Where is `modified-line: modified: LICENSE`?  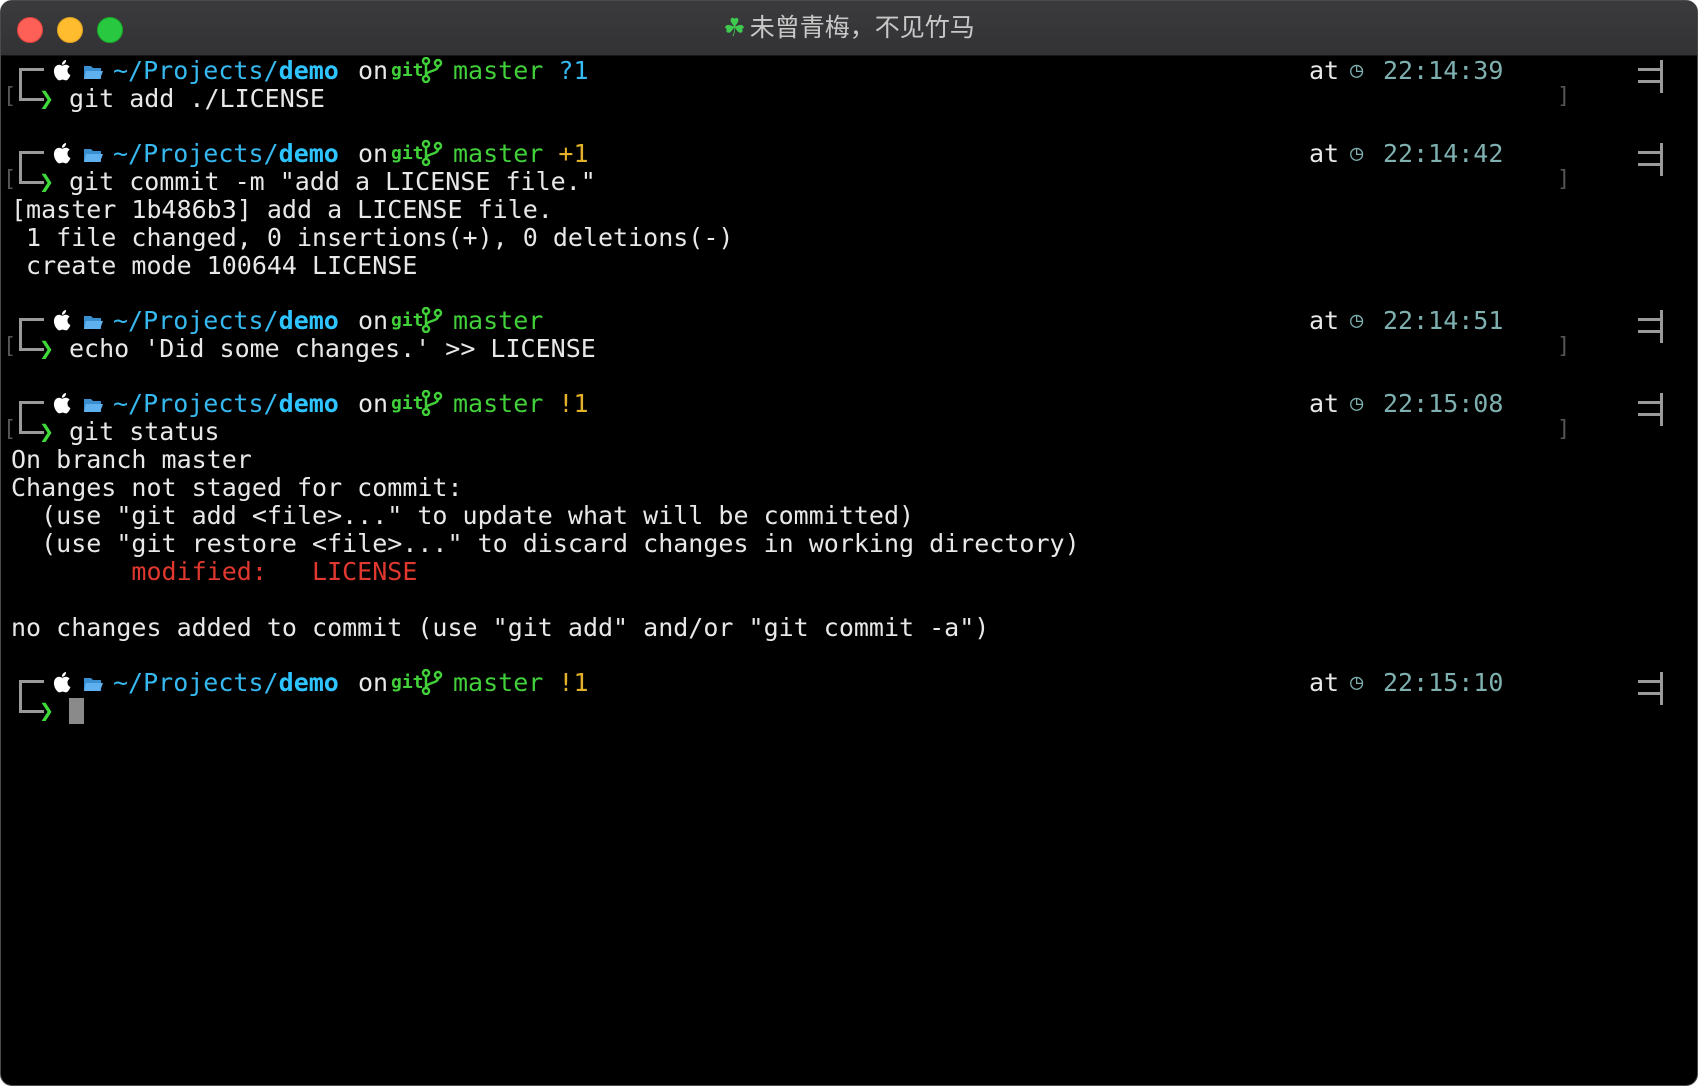 modified-line: modified: LICENSE is located at coordinates (214, 572).